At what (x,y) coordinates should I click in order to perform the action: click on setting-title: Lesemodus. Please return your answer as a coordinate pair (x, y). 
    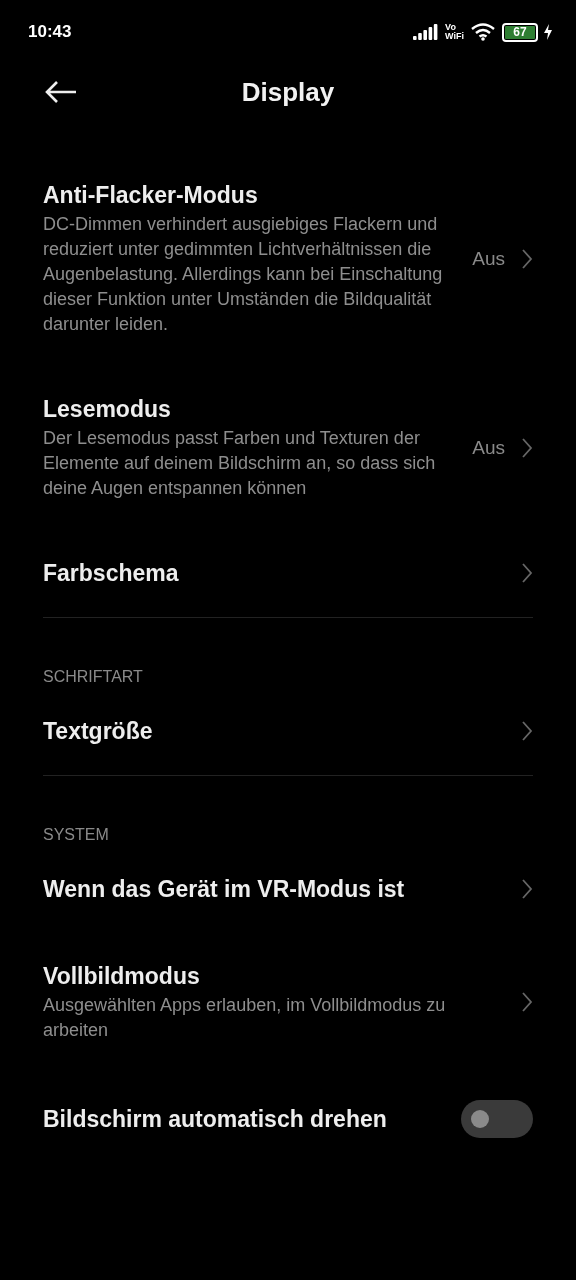
    Looking at the image, I should click on (248, 409).